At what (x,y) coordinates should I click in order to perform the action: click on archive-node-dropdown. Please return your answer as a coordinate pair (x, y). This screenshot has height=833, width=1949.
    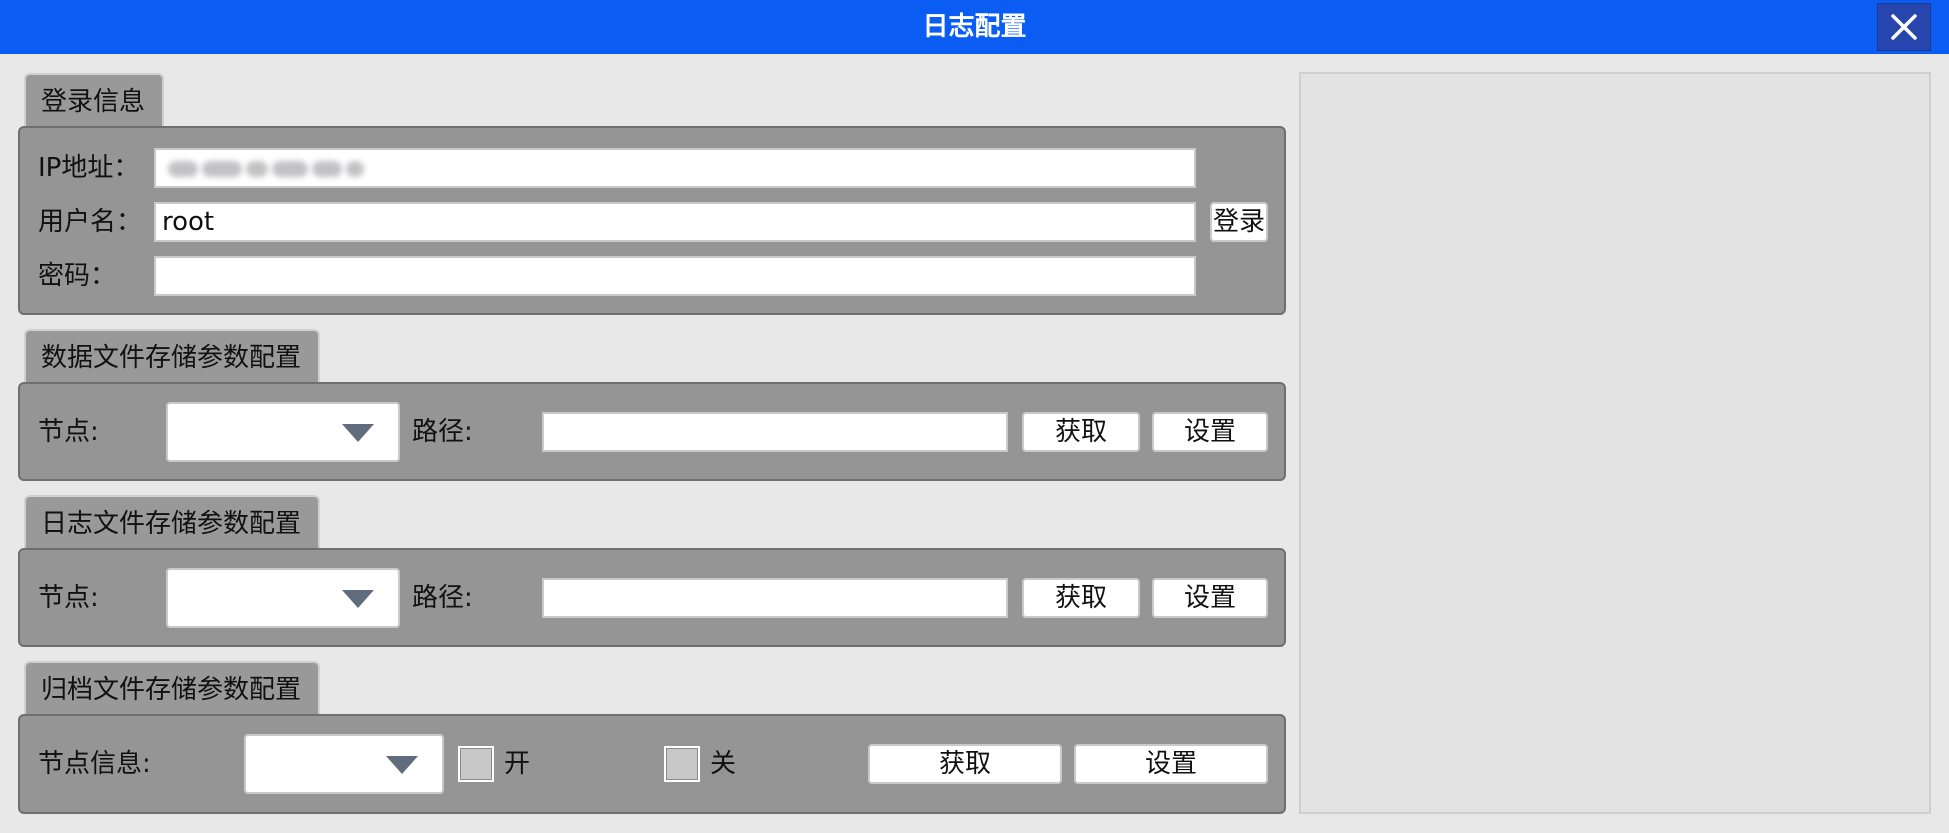
    Looking at the image, I should click on (344, 764).